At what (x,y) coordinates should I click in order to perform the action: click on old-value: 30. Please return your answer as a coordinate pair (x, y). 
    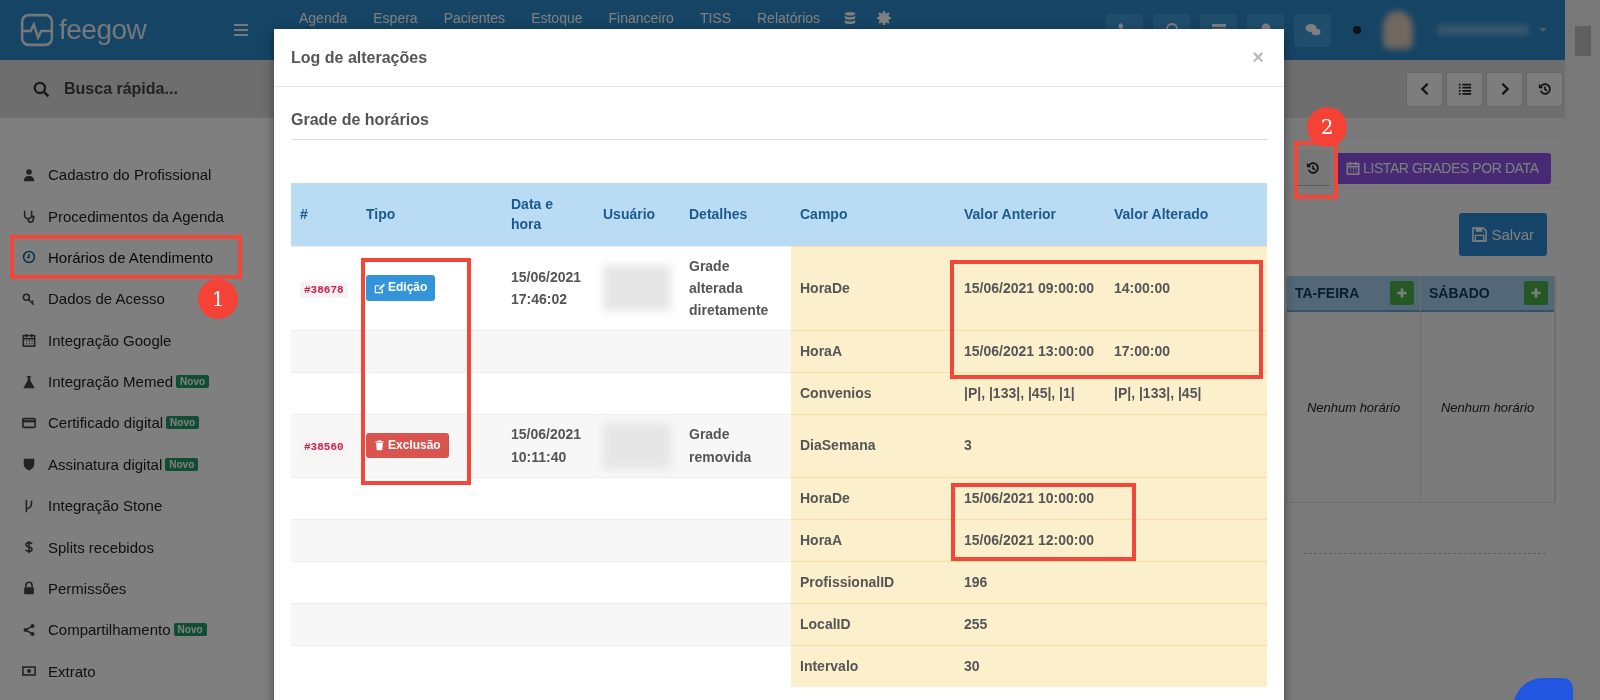
    Looking at the image, I should click on (972, 667).